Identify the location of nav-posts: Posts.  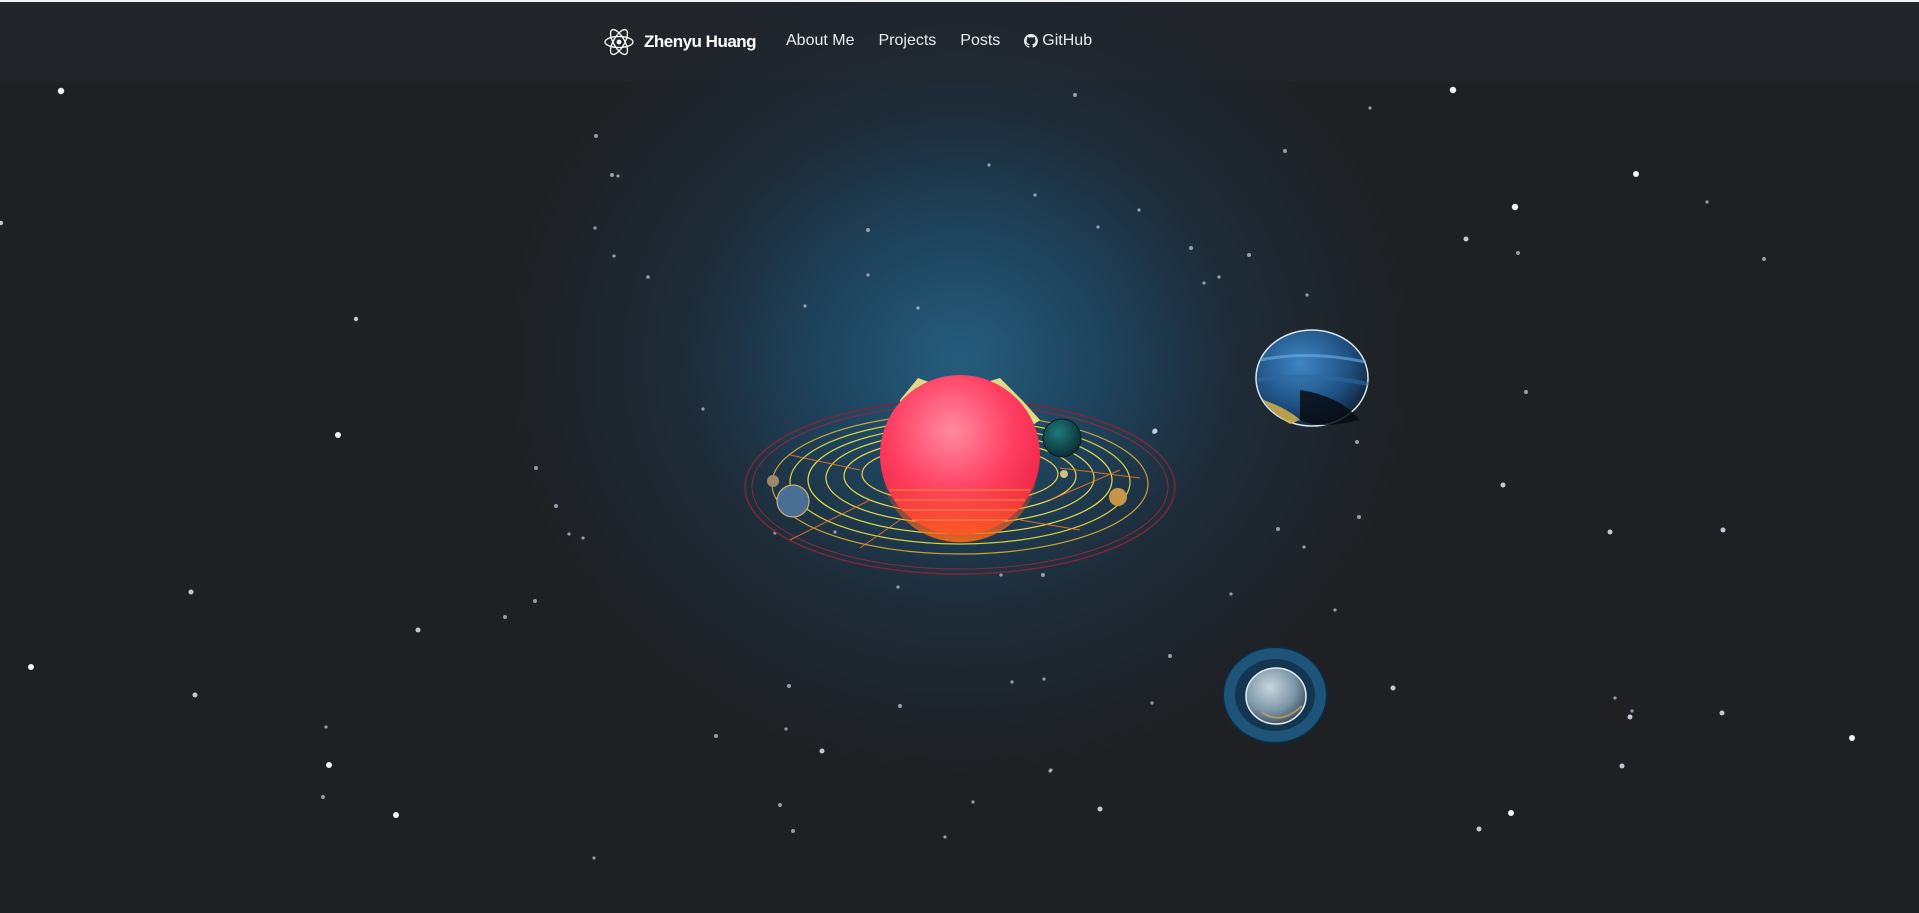
(980, 41).